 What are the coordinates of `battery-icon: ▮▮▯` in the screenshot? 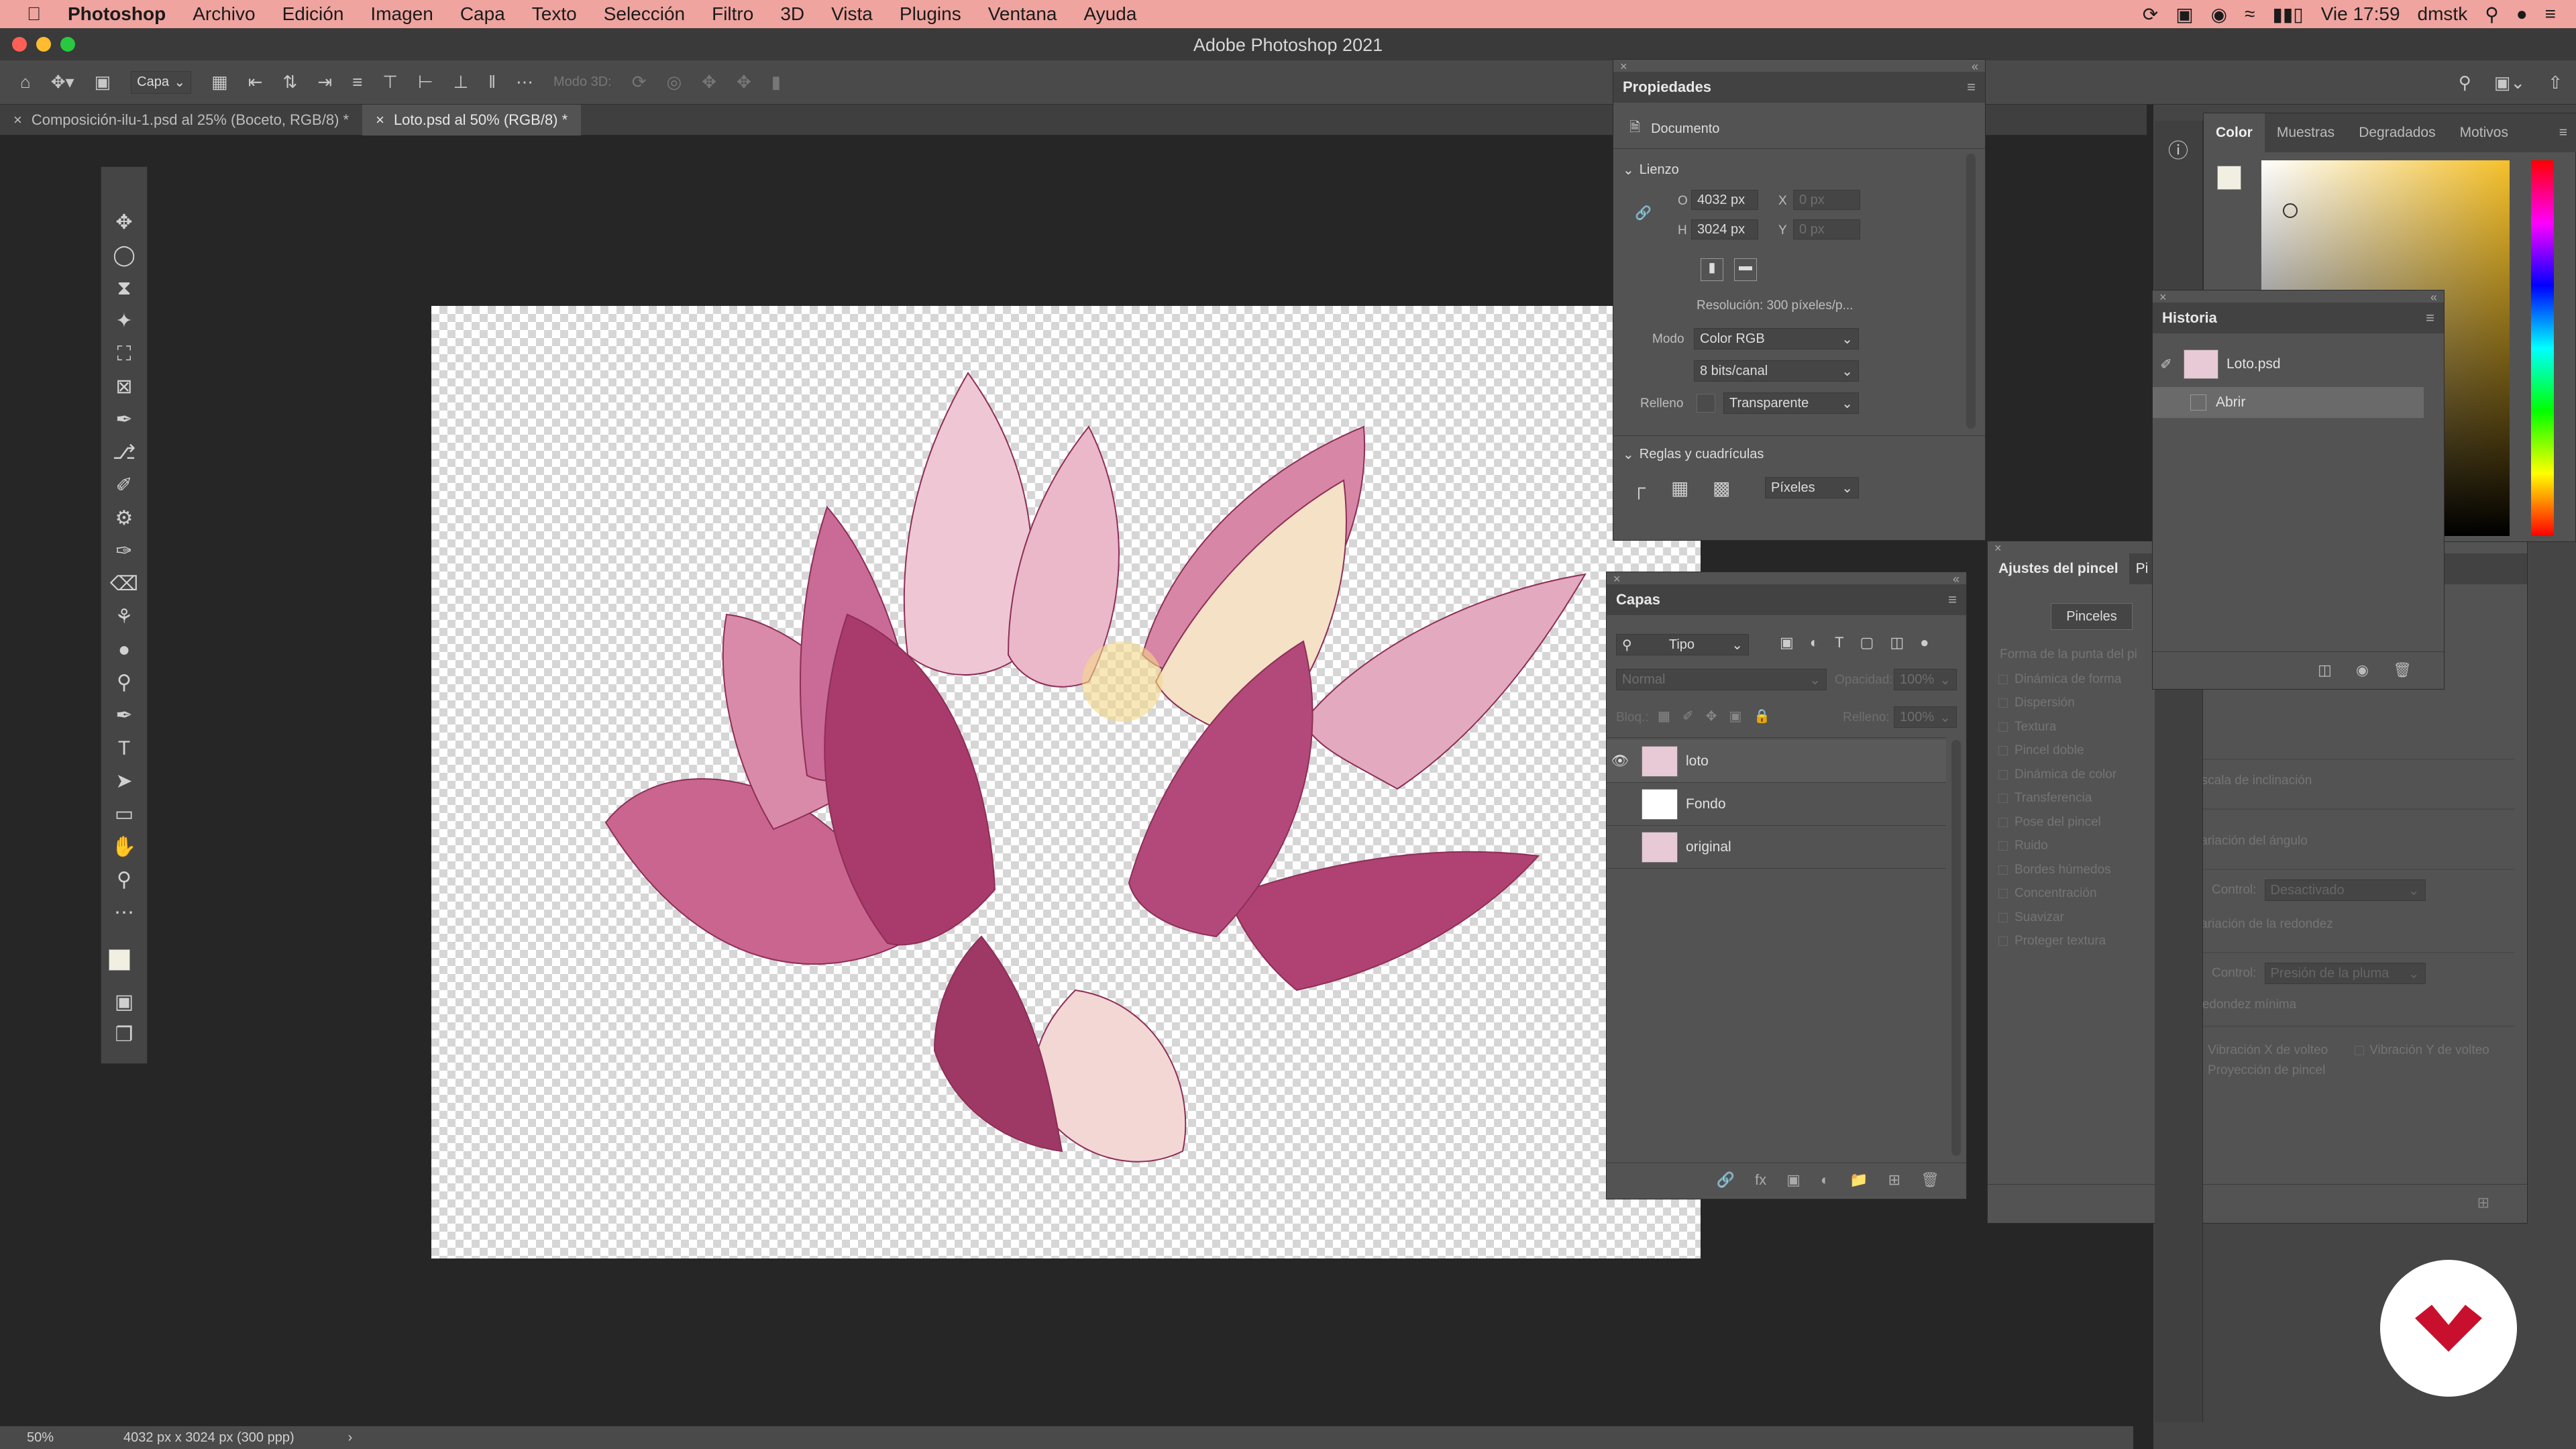 It's located at (2287, 14).